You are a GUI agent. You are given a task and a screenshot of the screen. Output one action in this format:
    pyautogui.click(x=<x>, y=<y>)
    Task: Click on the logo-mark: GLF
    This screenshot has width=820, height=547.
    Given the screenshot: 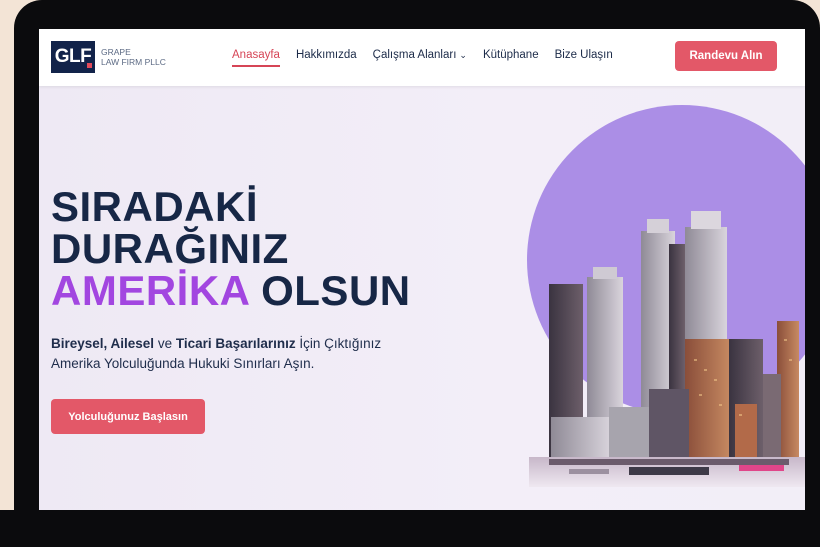 What is the action you would take?
    pyautogui.click(x=73, y=57)
    